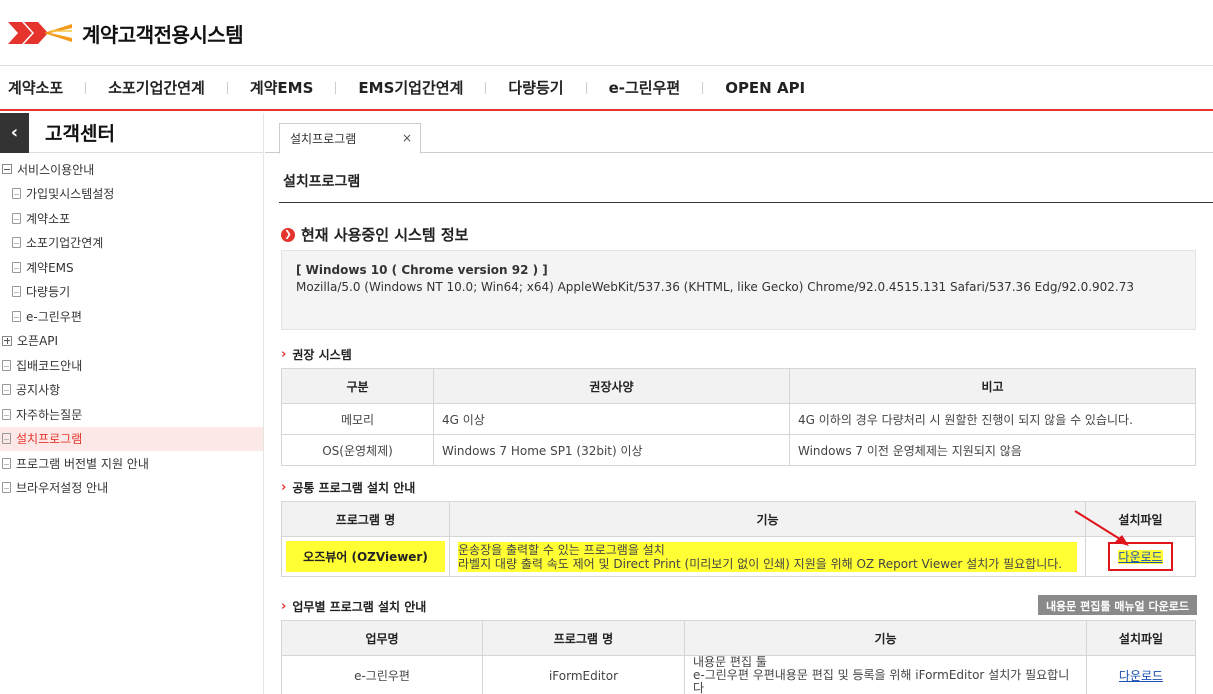 This screenshot has width=1213, height=694. I want to click on section-title: 업무별 프로그램 설치 안내, so click(359, 607).